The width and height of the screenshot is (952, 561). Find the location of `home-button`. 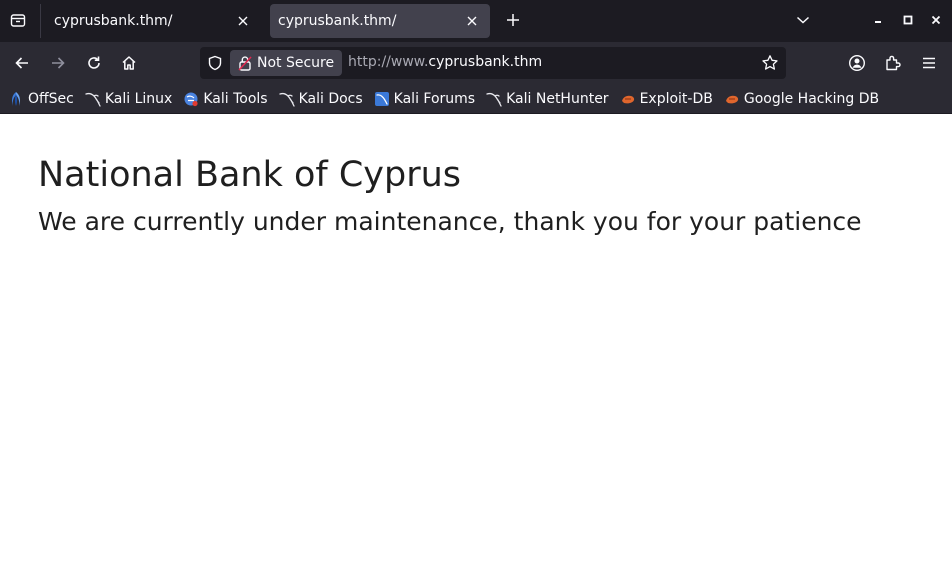

home-button is located at coordinates (129, 63).